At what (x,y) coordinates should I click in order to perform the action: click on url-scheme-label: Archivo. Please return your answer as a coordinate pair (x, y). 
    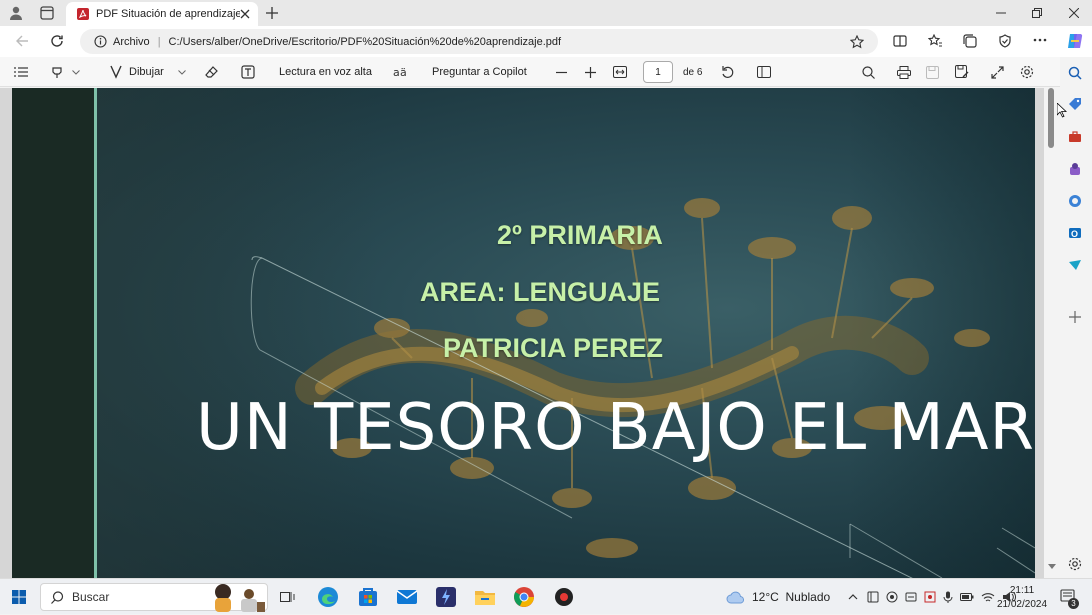
    Looking at the image, I should click on (131, 41).